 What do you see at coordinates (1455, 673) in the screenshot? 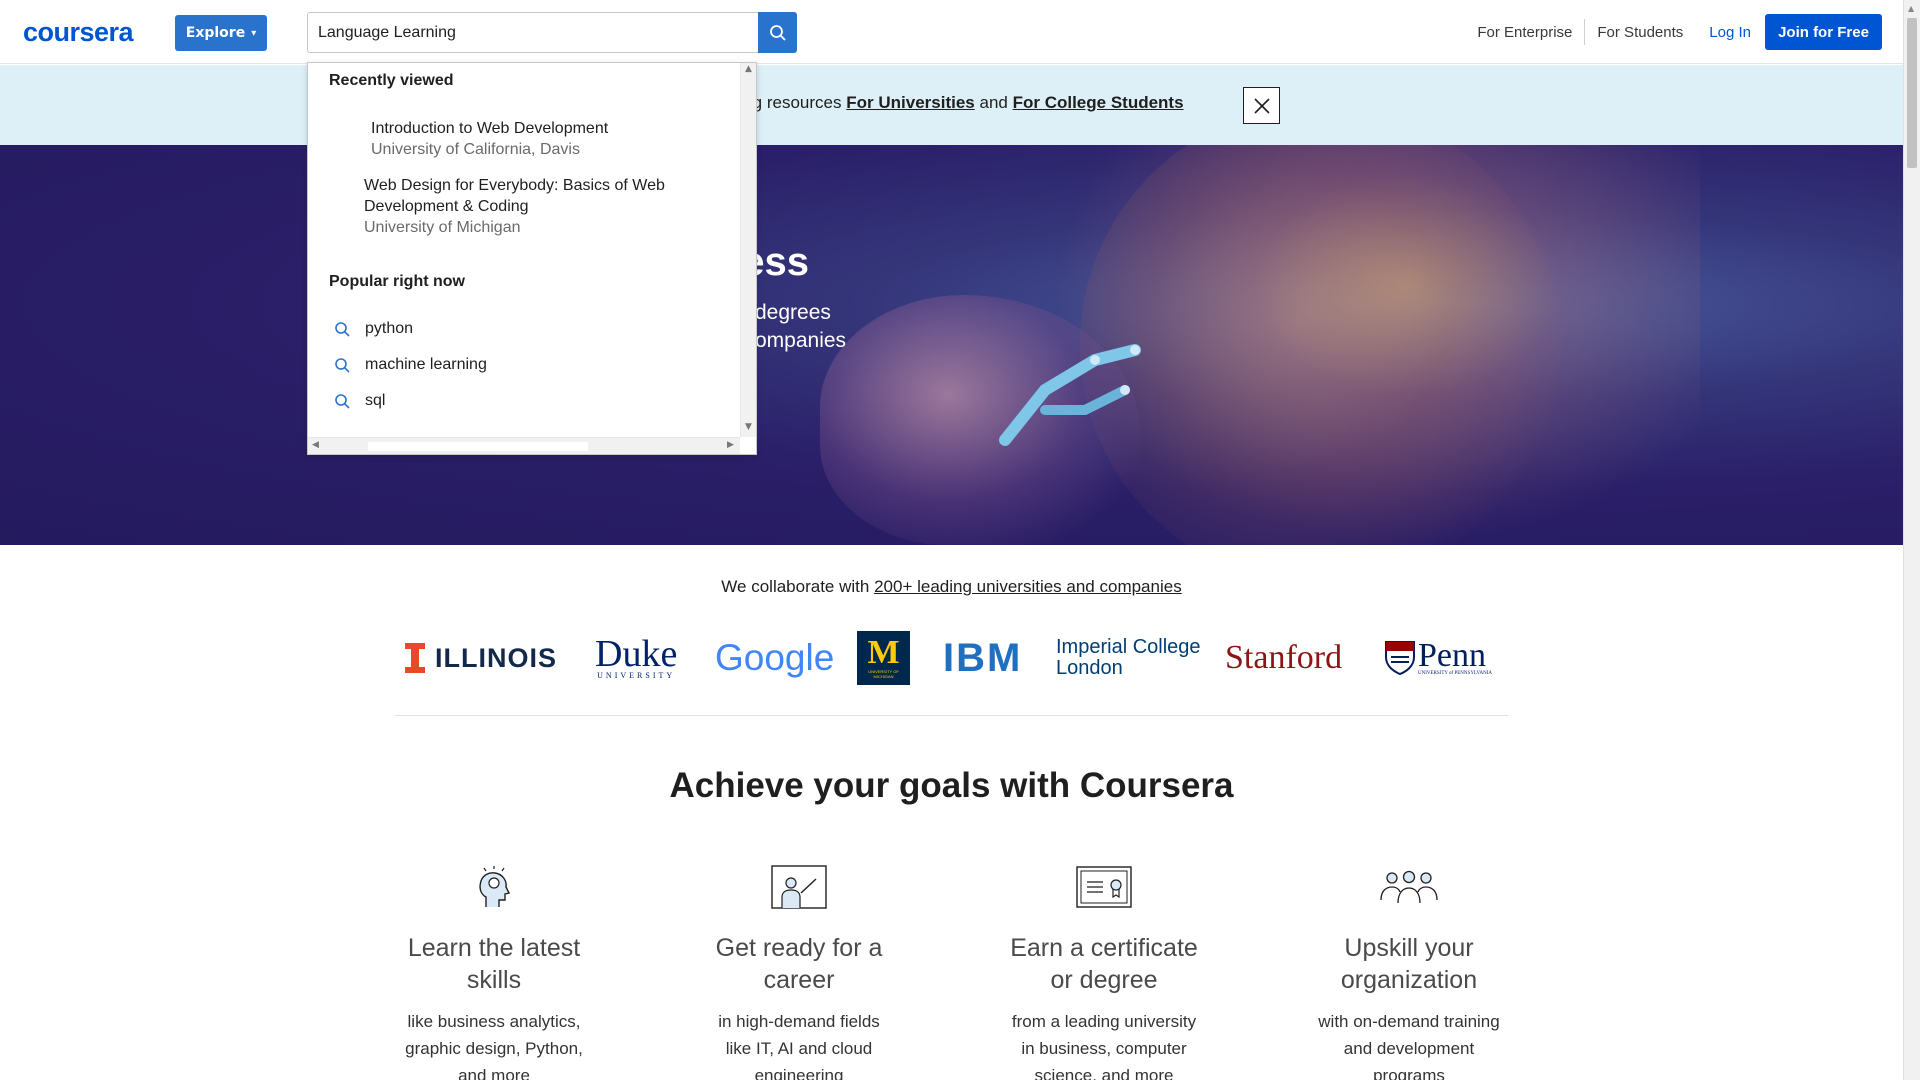
I see `penn-subtext: UNIVERSITY of PENNSYLVANIA` at bounding box center [1455, 673].